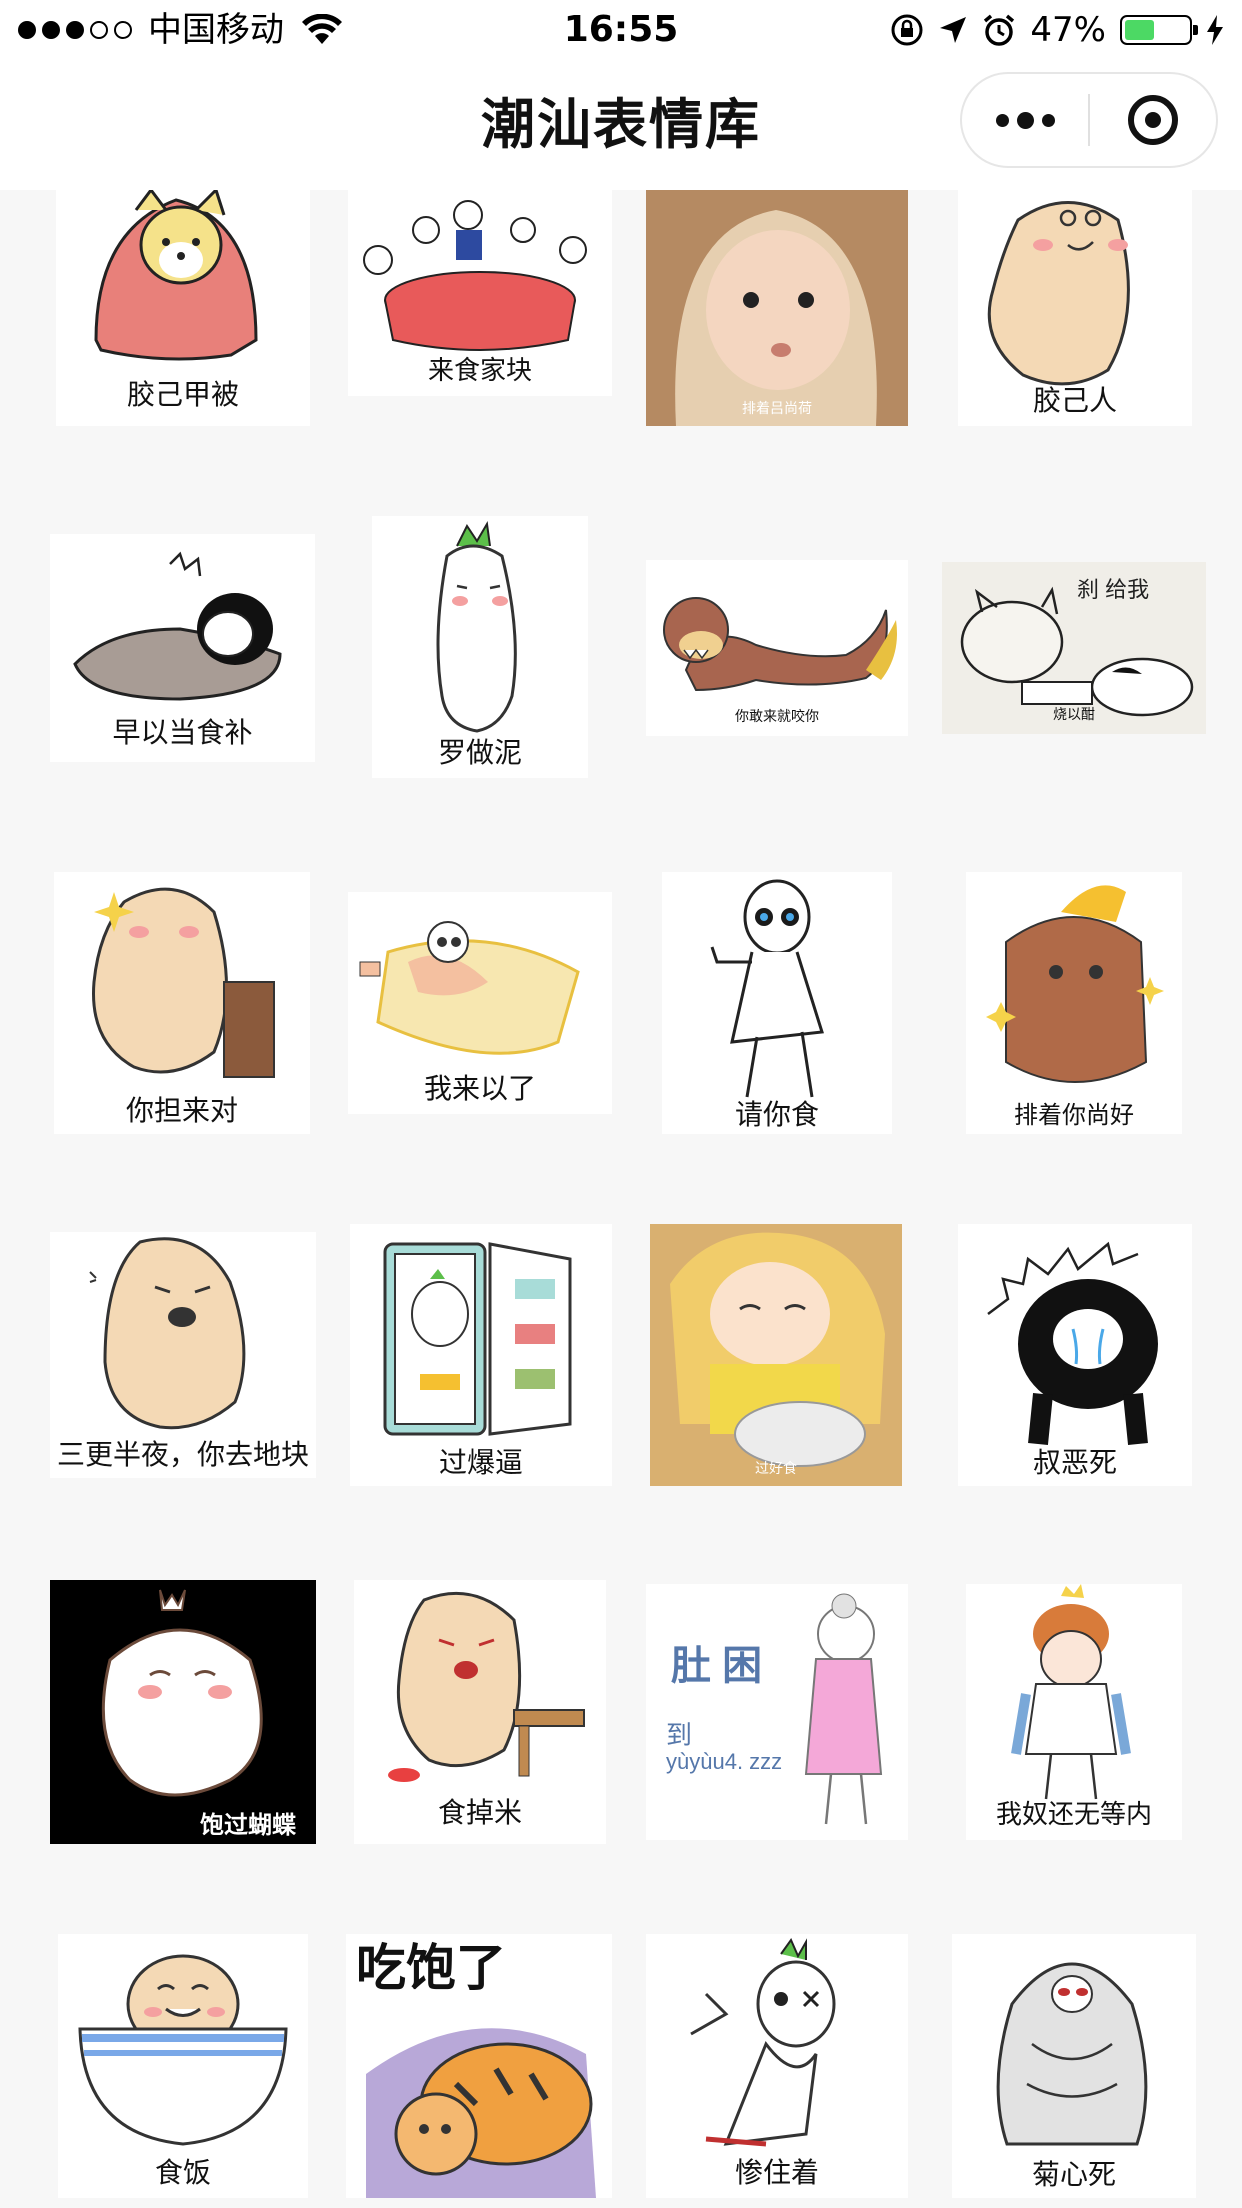 This screenshot has height=2208, width=1242. Describe the element at coordinates (1074, 1462) in the screenshot. I see `sticker-caption: 叔恶死` at that location.